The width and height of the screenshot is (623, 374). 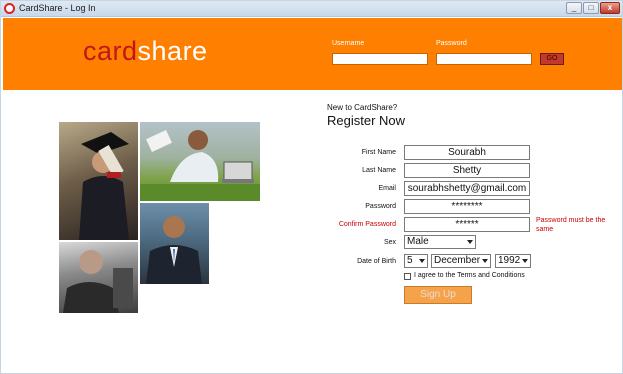 What do you see at coordinates (9, 8) in the screenshot?
I see `app-icon` at bounding box center [9, 8].